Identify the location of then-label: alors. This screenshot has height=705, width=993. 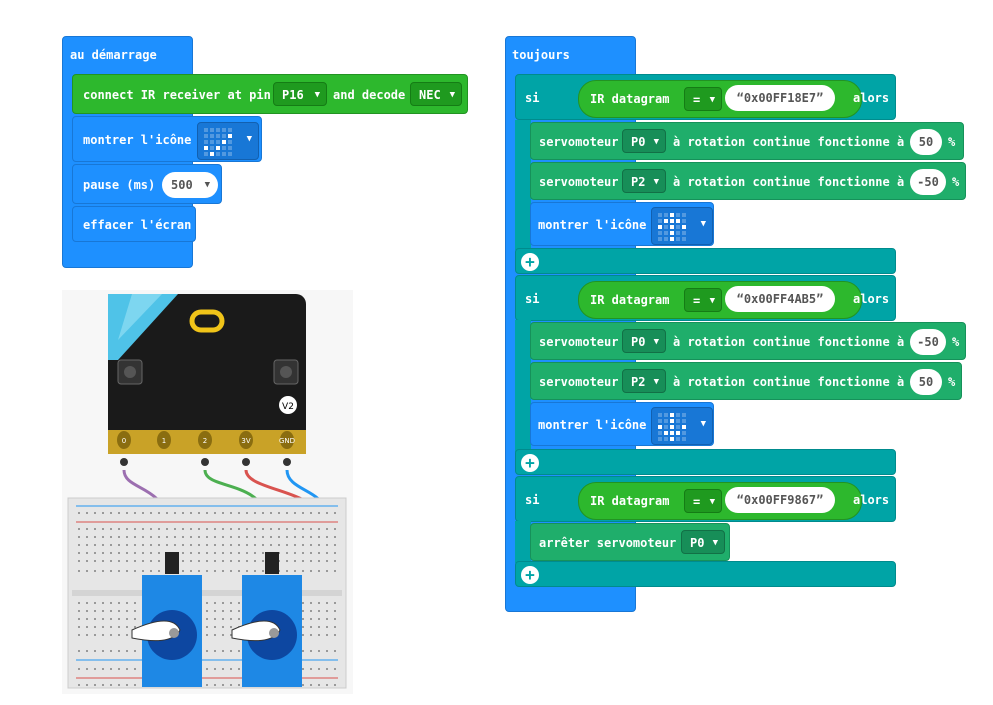
(871, 98).